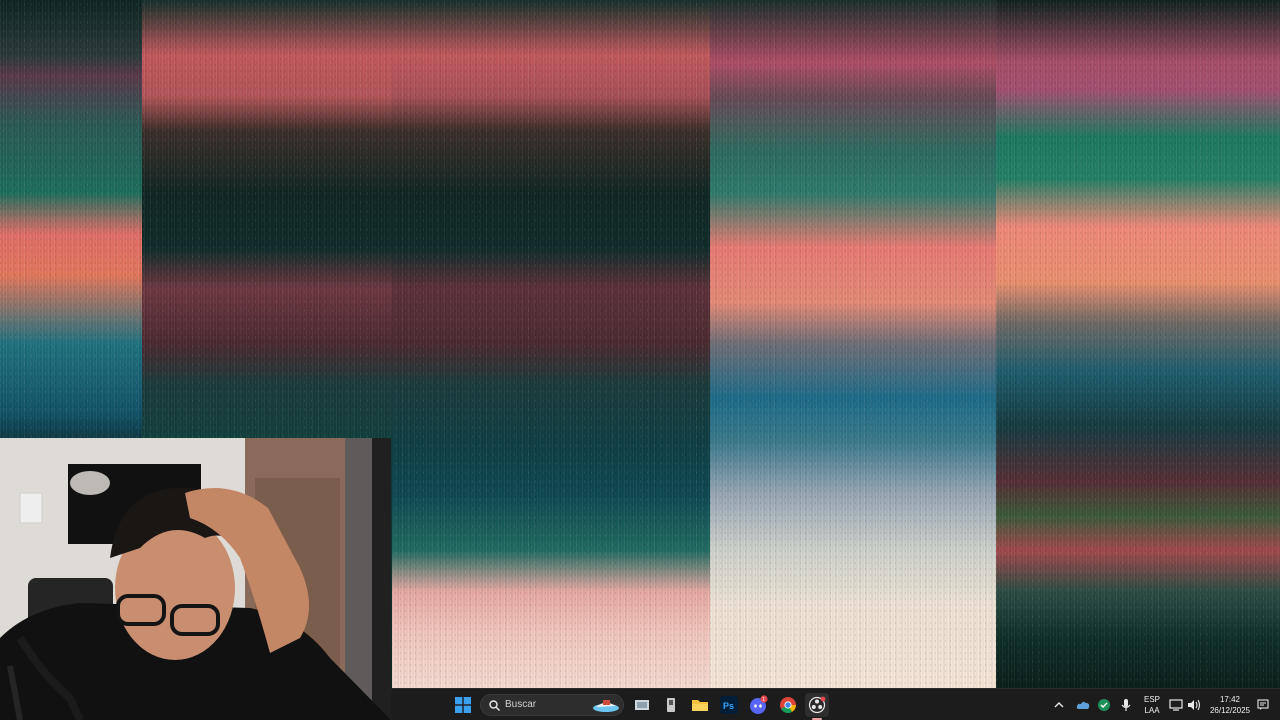 This screenshot has height=720, width=1280. Describe the element at coordinates (1152, 705) in the screenshot. I see `language-indicator: ESP LAA` at that location.